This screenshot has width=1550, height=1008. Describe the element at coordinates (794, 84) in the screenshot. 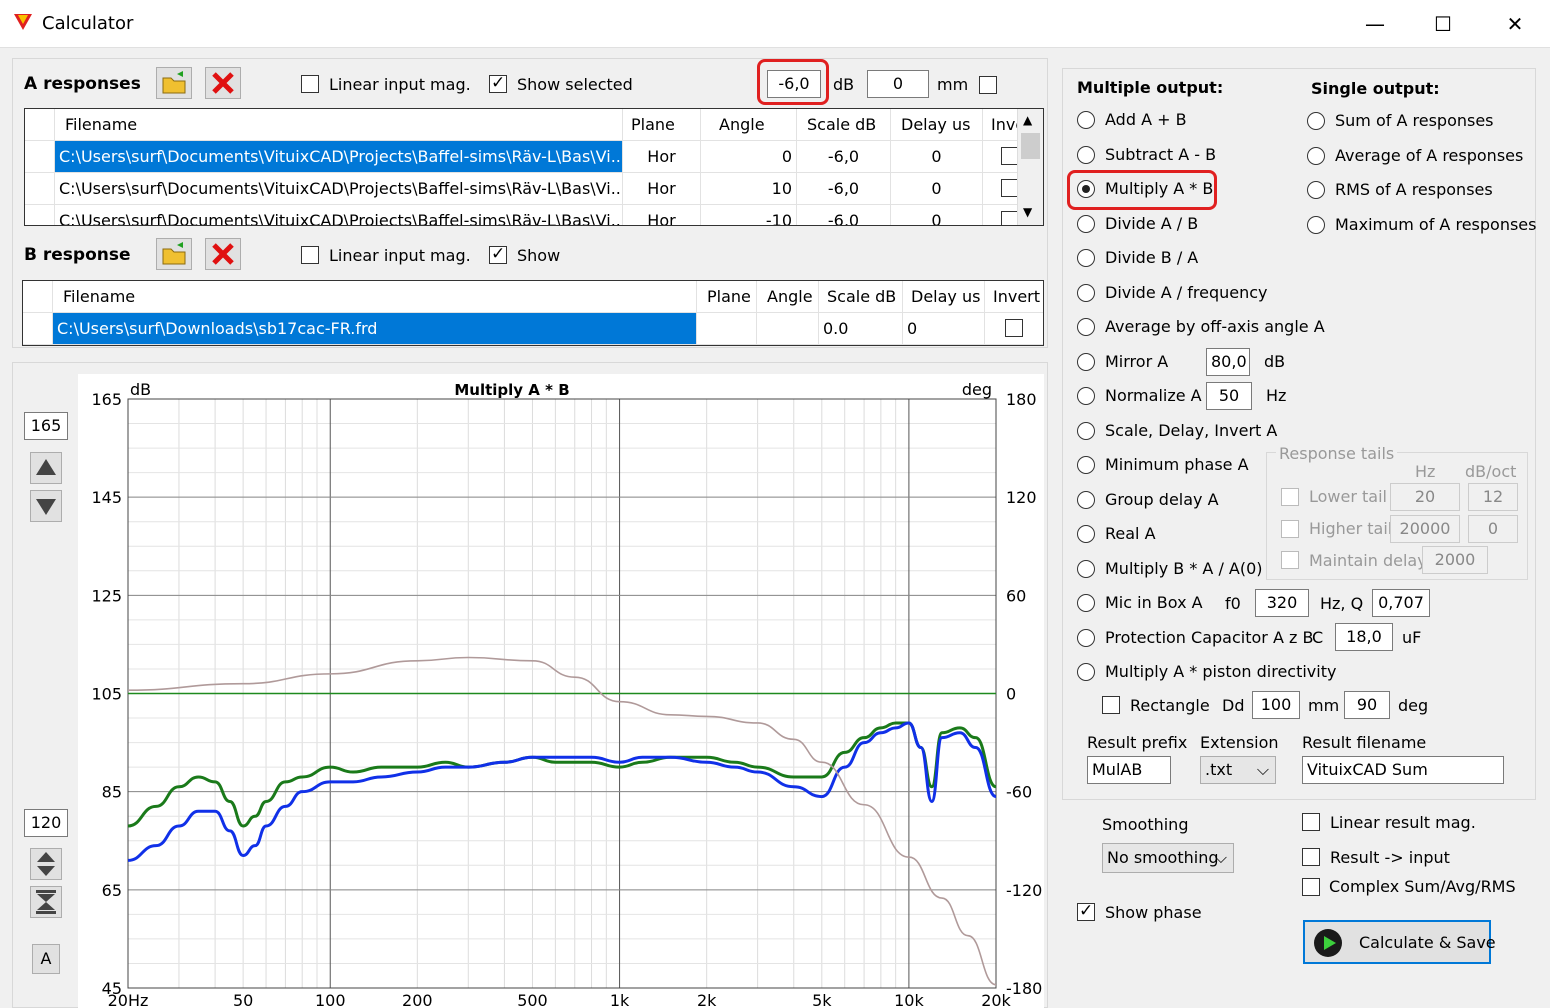

I see `a-db-input: -6,0` at that location.